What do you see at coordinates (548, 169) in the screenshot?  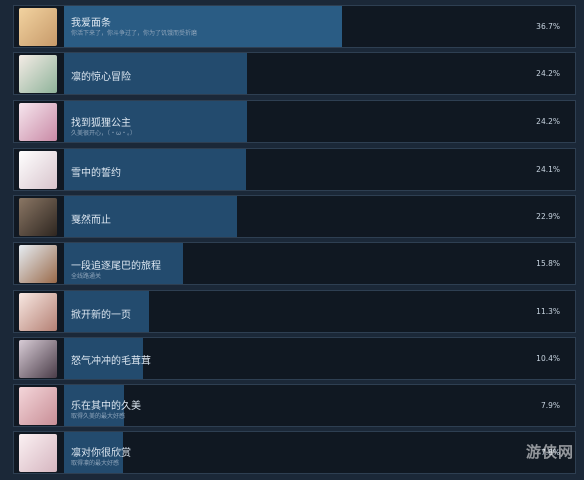 I see `achievement-percent: 24.1%` at bounding box center [548, 169].